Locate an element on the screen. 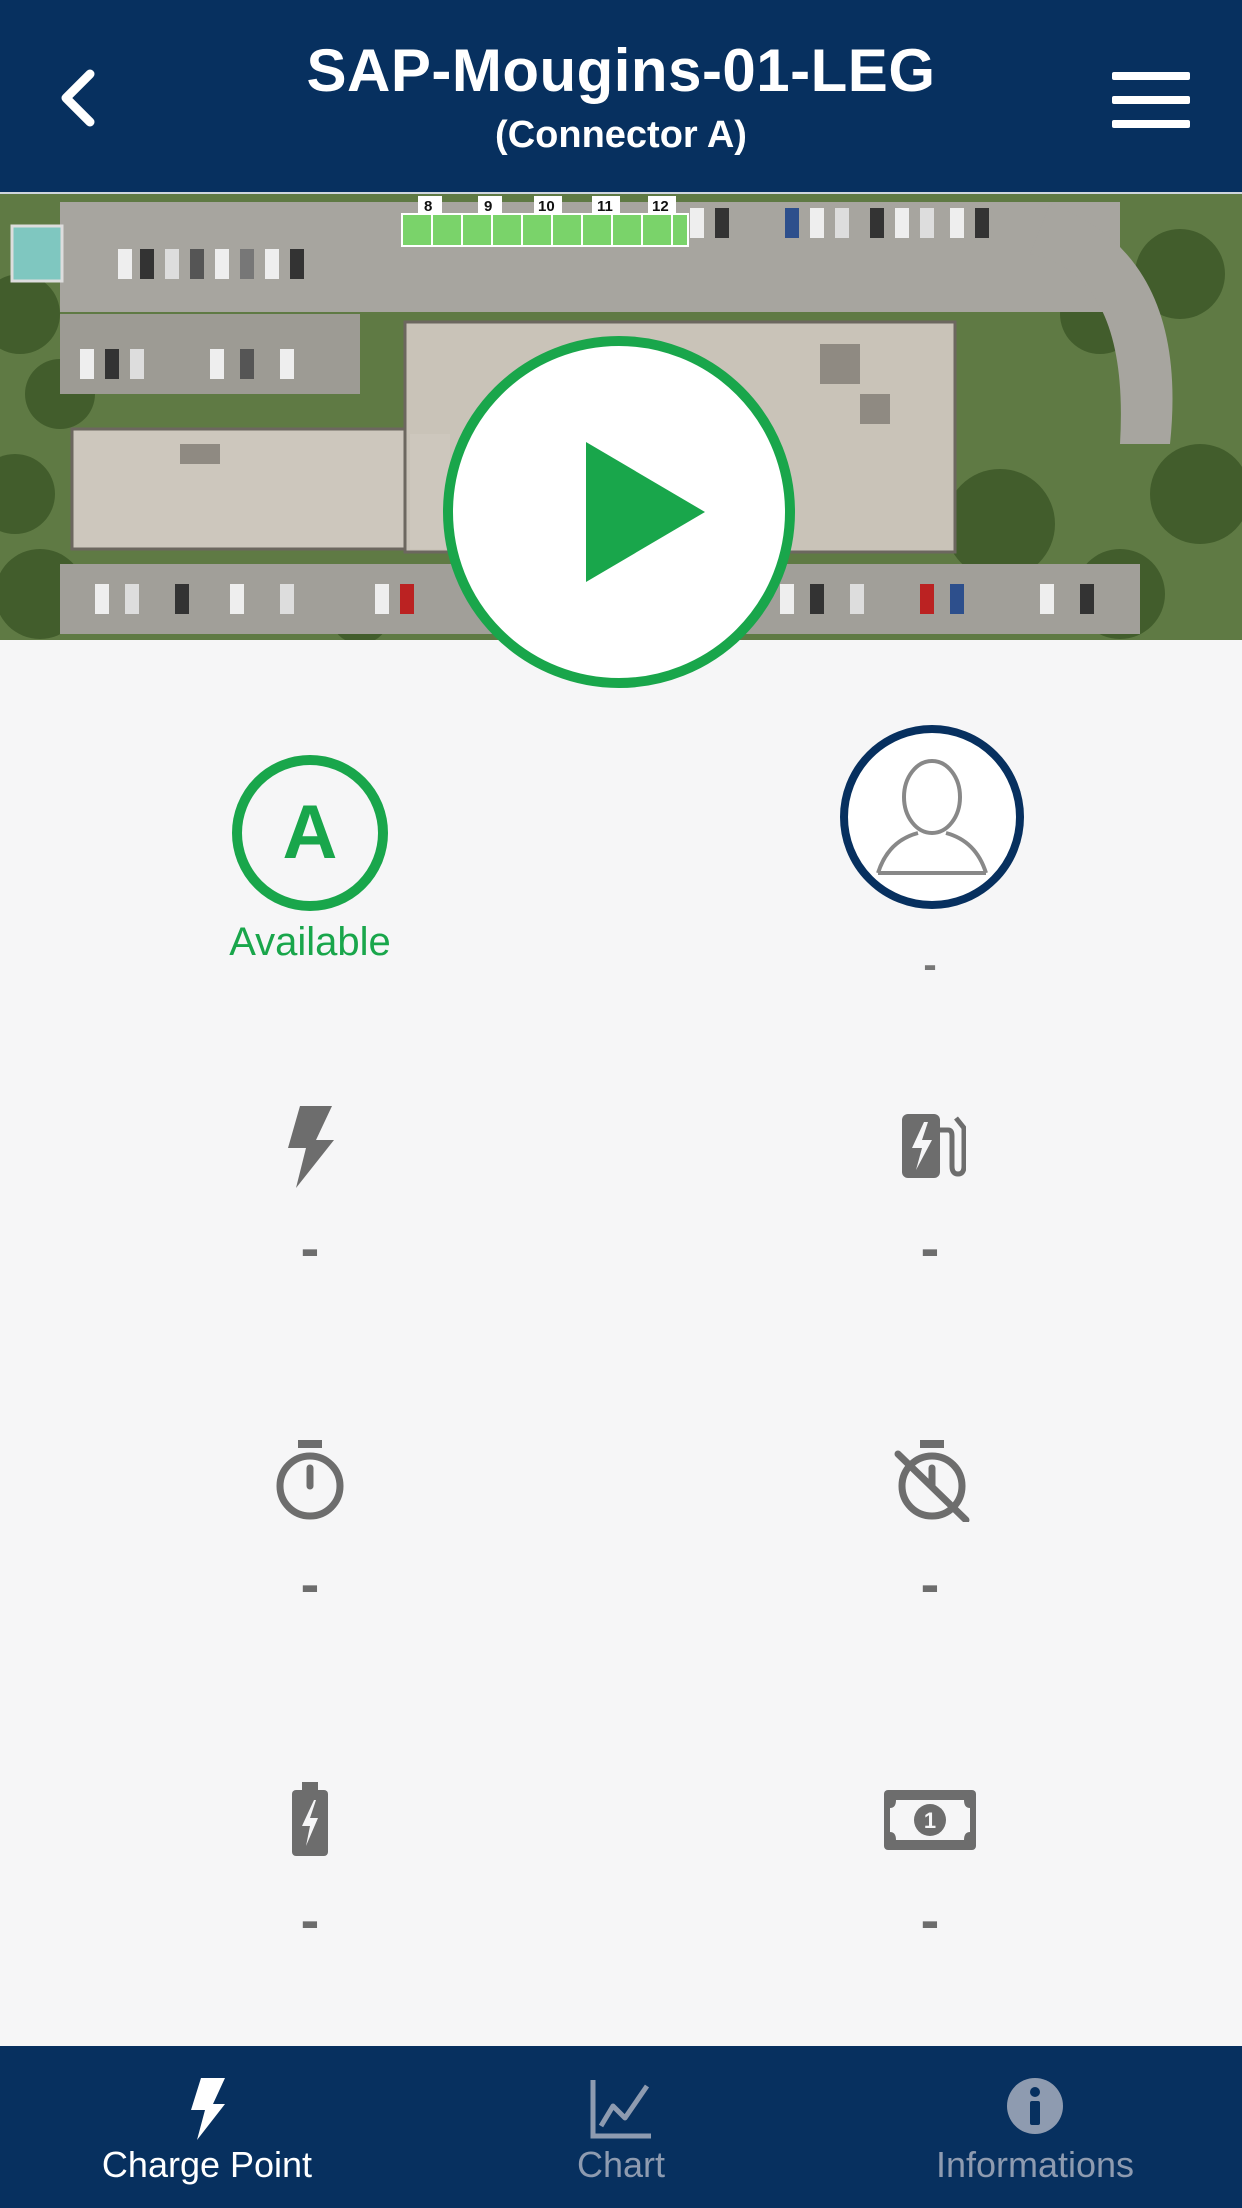 This screenshot has height=2208, width=1242. user-icon is located at coordinates (932, 817).